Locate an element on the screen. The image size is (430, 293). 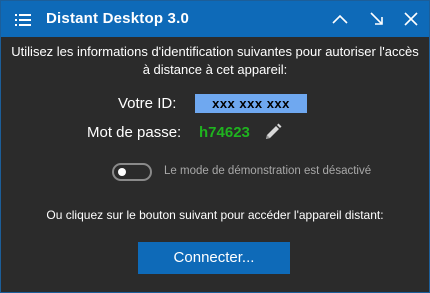
collapse-button is located at coordinates (340, 19).